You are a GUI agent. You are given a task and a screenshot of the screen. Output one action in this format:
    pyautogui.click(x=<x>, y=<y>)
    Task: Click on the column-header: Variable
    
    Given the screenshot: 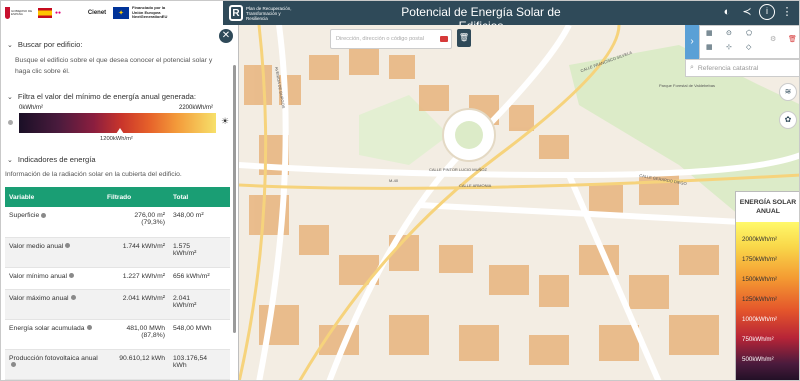 What is the action you would take?
    pyautogui.click(x=54, y=197)
    